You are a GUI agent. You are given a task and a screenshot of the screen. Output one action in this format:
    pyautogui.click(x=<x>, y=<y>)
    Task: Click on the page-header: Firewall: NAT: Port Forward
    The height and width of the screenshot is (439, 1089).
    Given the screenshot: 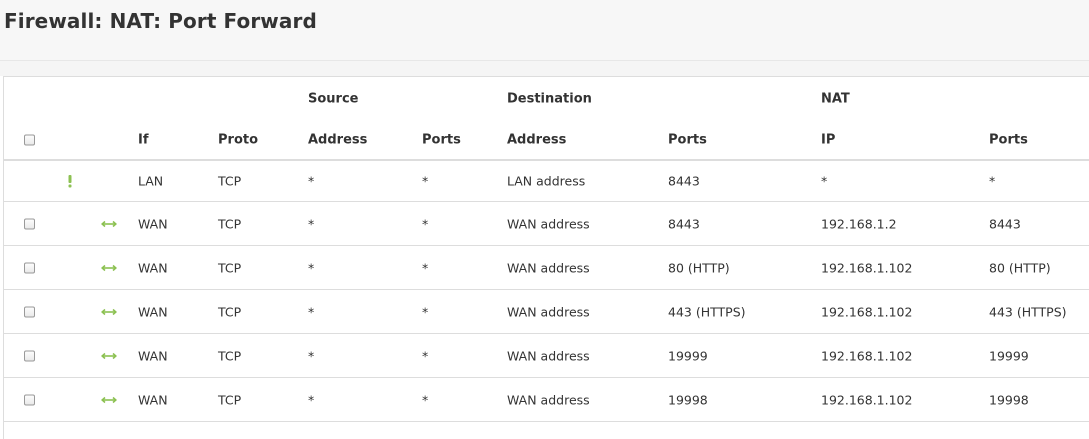 What is the action you would take?
    pyautogui.click(x=544, y=30)
    